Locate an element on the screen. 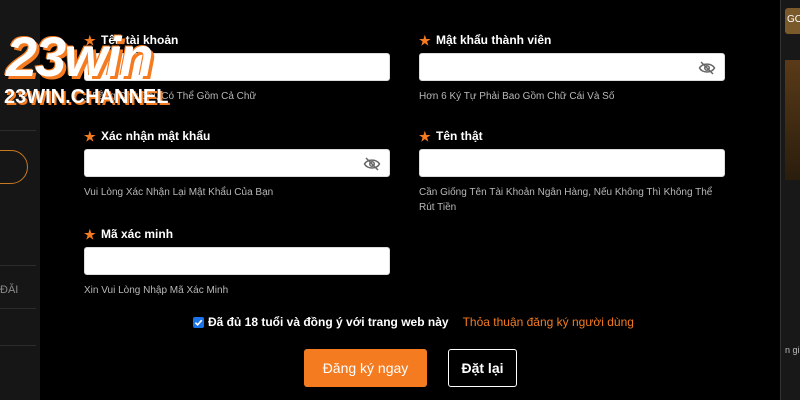 The width and height of the screenshot is (800, 400). confirm-password-hint: Vui Lòng Xác Nhận Lại Mật Khẩu Của Bạn is located at coordinates (179, 192).